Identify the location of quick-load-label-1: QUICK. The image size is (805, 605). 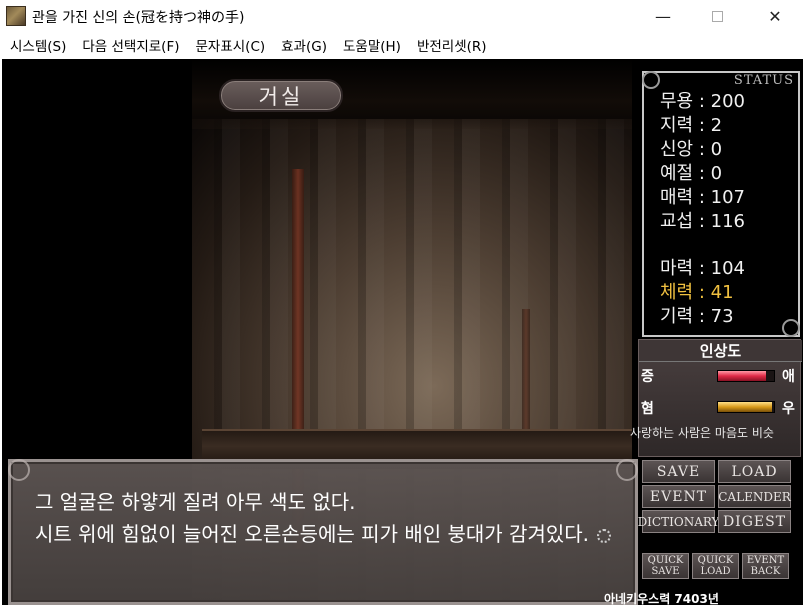
(715, 560).